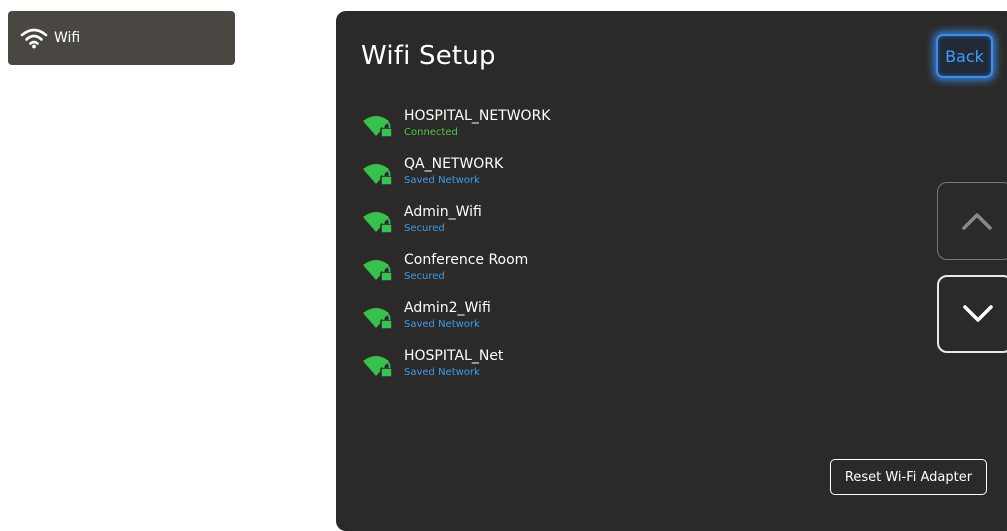 The image size is (1007, 531). What do you see at coordinates (543, 179) in the screenshot?
I see `network-item: QA_NETWORK Saved Network` at bounding box center [543, 179].